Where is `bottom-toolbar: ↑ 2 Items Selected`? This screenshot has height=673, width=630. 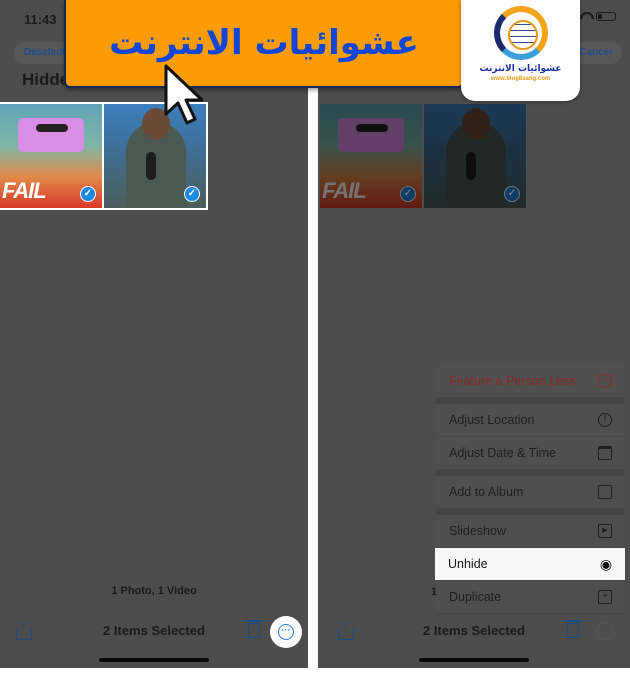
bottom-toolbar: ↑ 2 Items Selected is located at coordinates (474, 631).